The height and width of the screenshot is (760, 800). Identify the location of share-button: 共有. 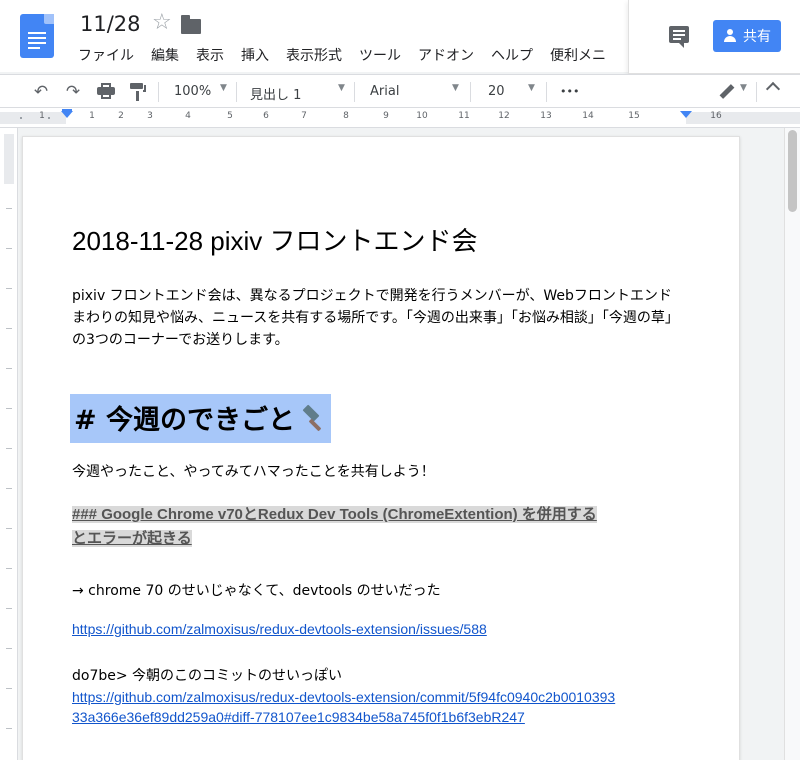
(747, 36).